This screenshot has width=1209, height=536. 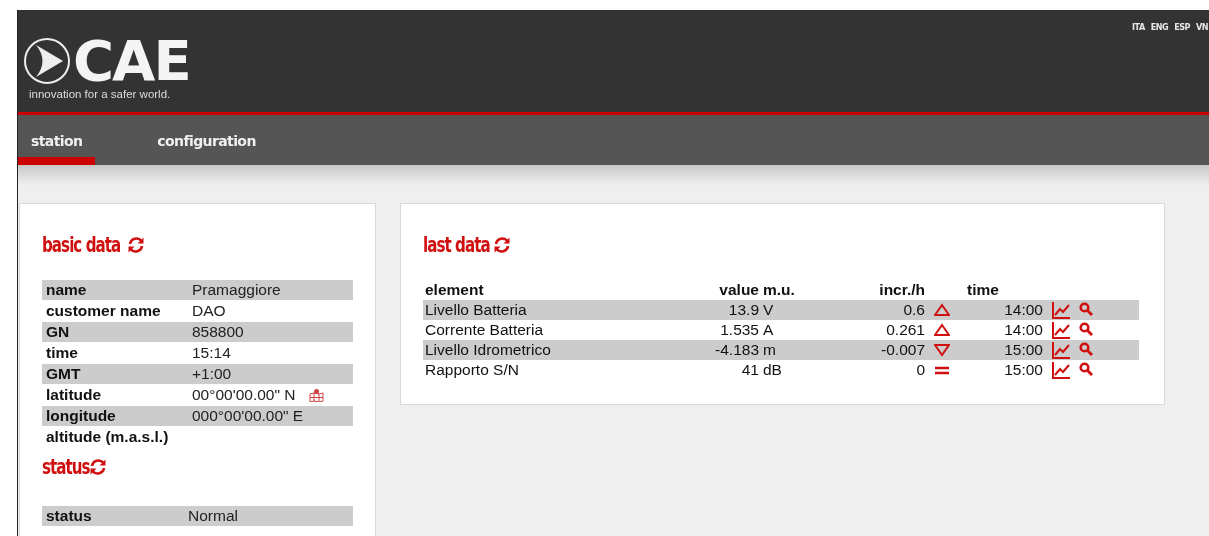 What do you see at coordinates (982, 290) in the screenshot?
I see `column-header: time` at bounding box center [982, 290].